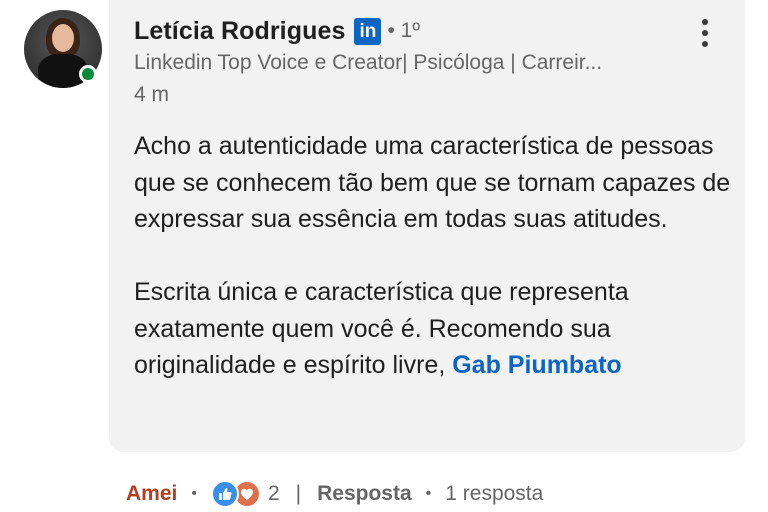 Image resolution: width=768 pixels, height=512 pixels. I want to click on reaction-count: 2, so click(273, 493).